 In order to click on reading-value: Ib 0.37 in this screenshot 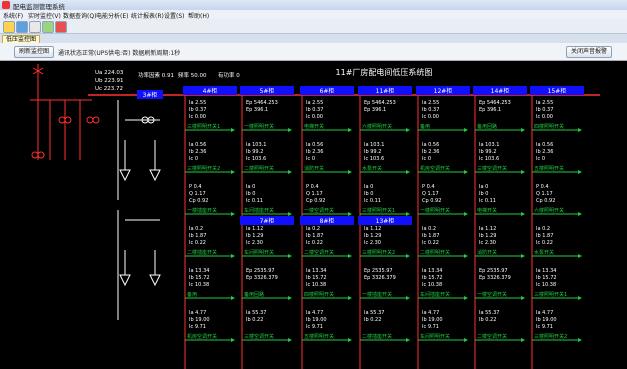, I will do `click(430, 110)`.